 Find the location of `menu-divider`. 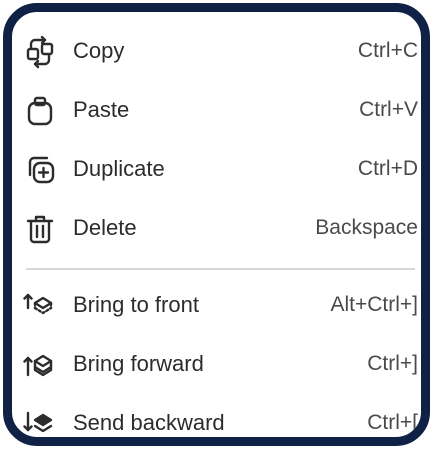

menu-divider is located at coordinates (220, 269).